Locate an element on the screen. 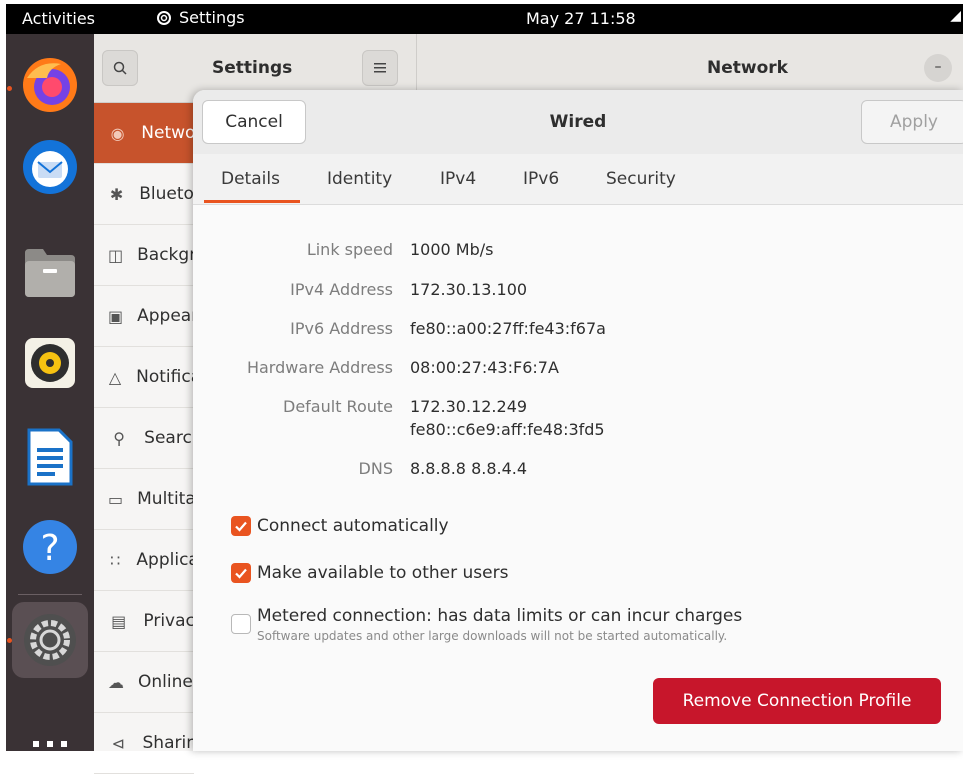  multitasking-icon: ▭ is located at coordinates (116, 499).